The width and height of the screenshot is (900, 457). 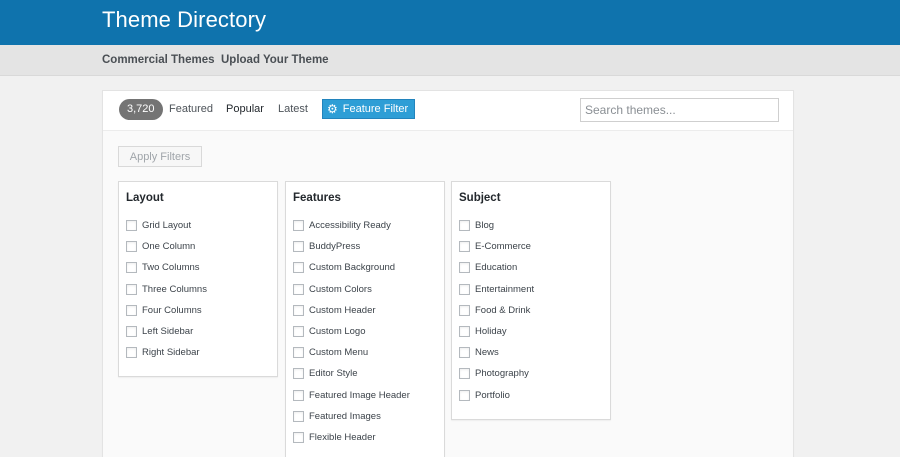 I want to click on filter-option-label: Right Sidebar, so click(x=171, y=352).